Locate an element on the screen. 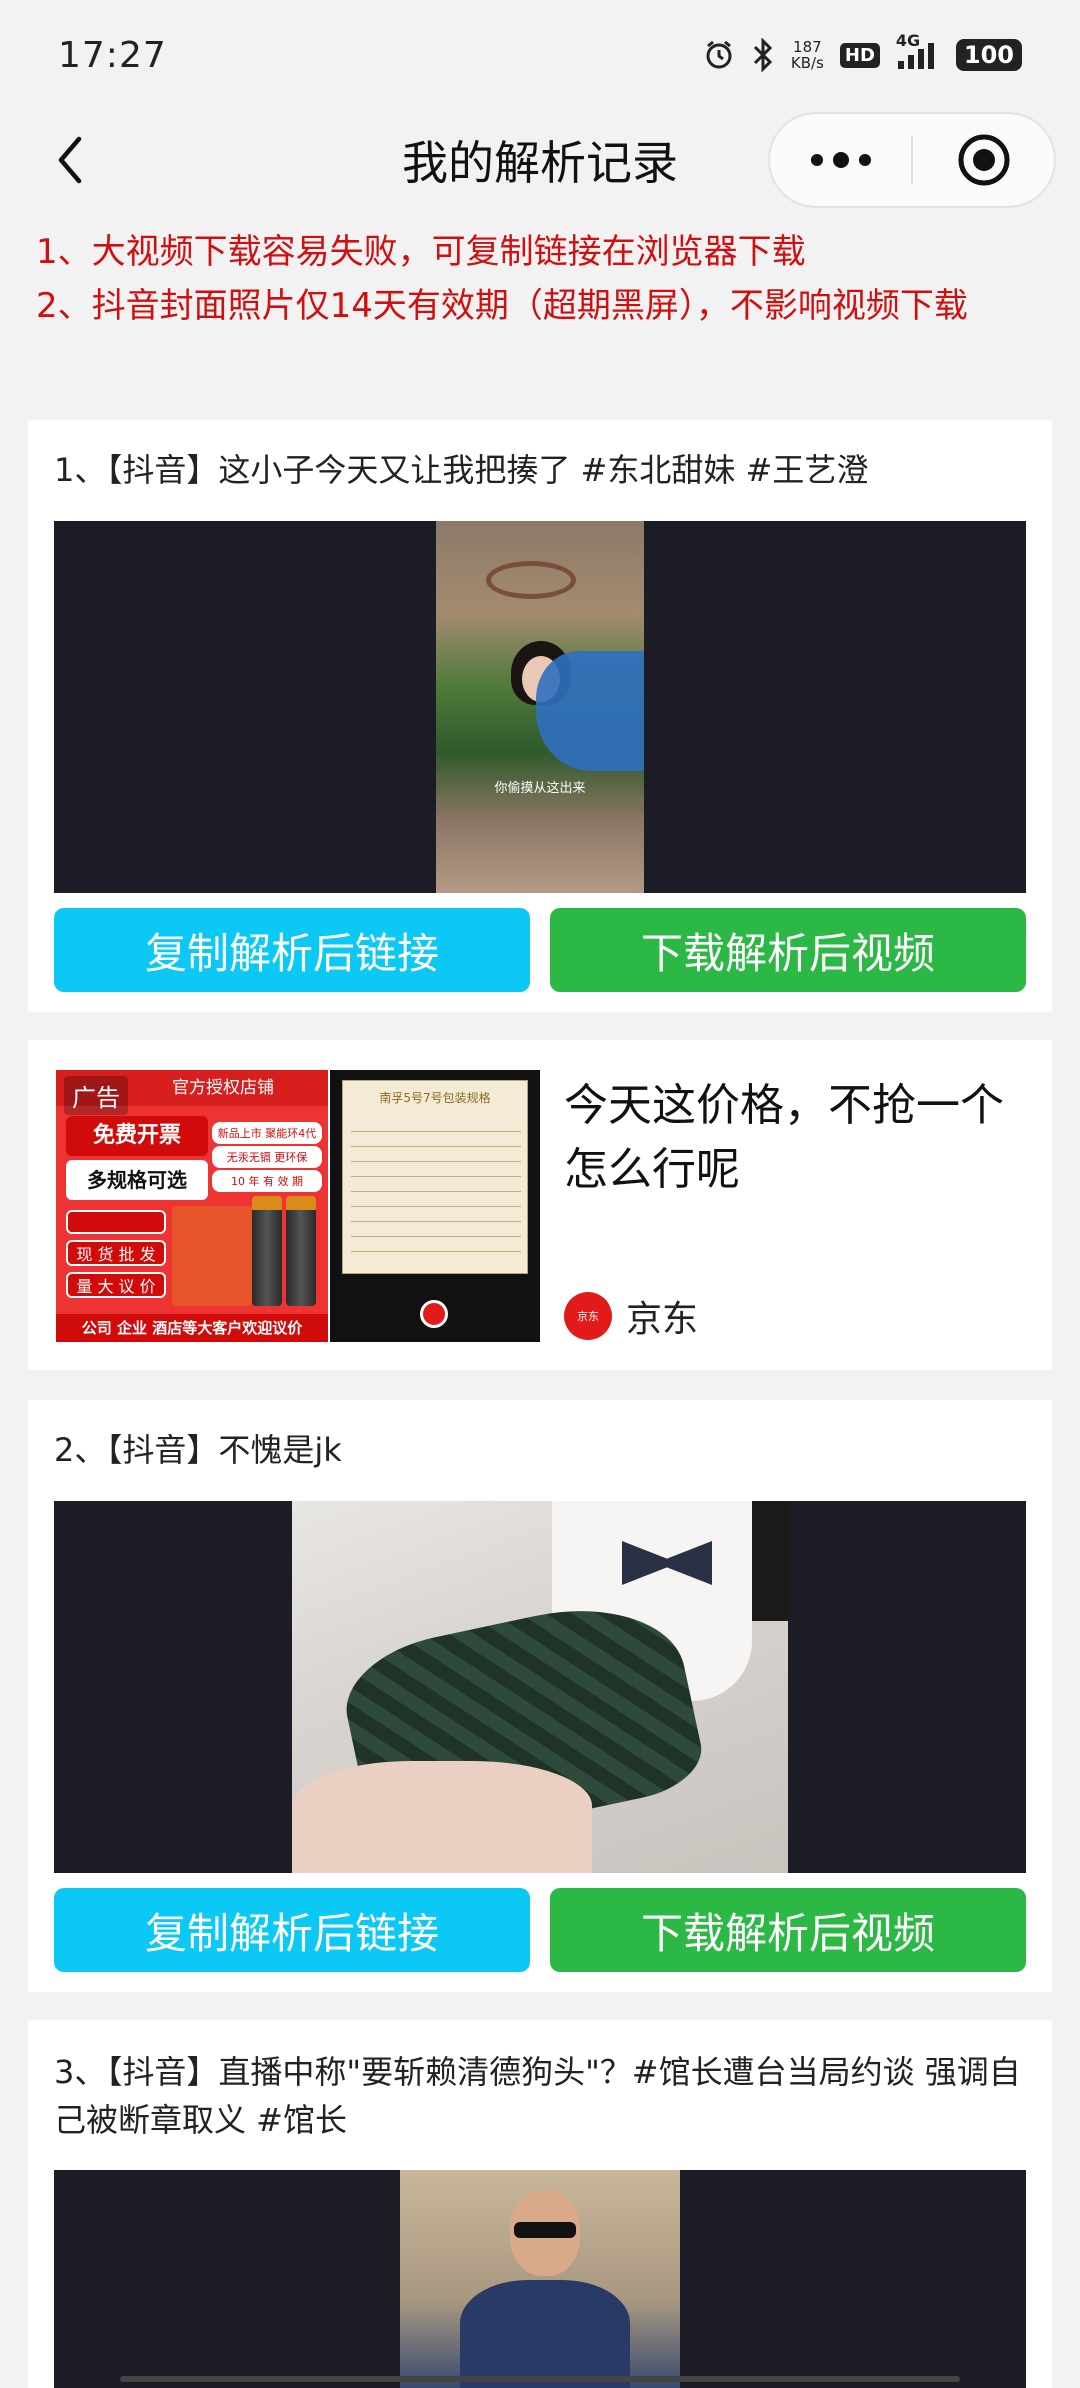 Image resolution: width=1080 pixels, height=2388 pixels. status-icons: 187 KB/s HD 4G 100 is located at coordinates (862, 51).